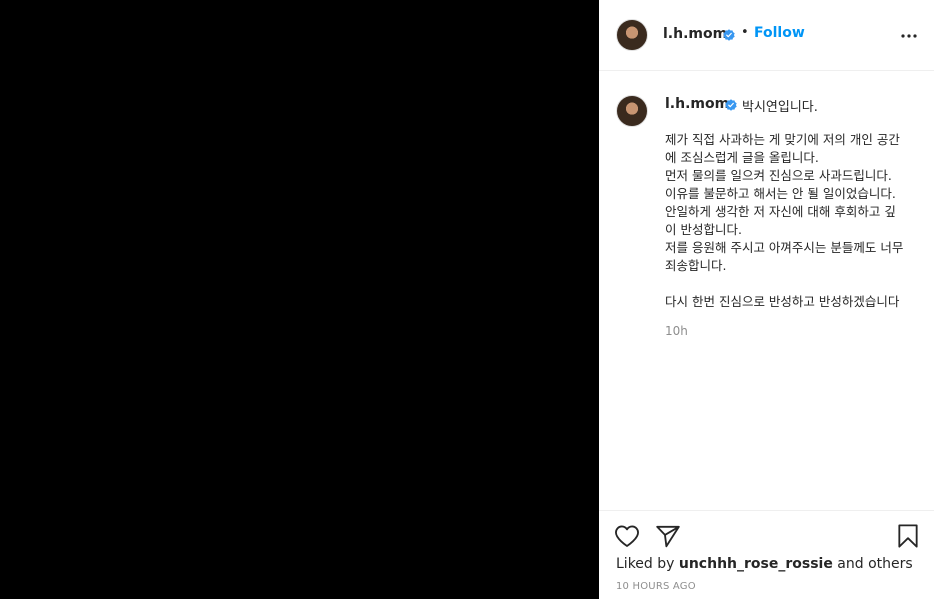  I want to click on bookmark-icon, so click(908, 536).